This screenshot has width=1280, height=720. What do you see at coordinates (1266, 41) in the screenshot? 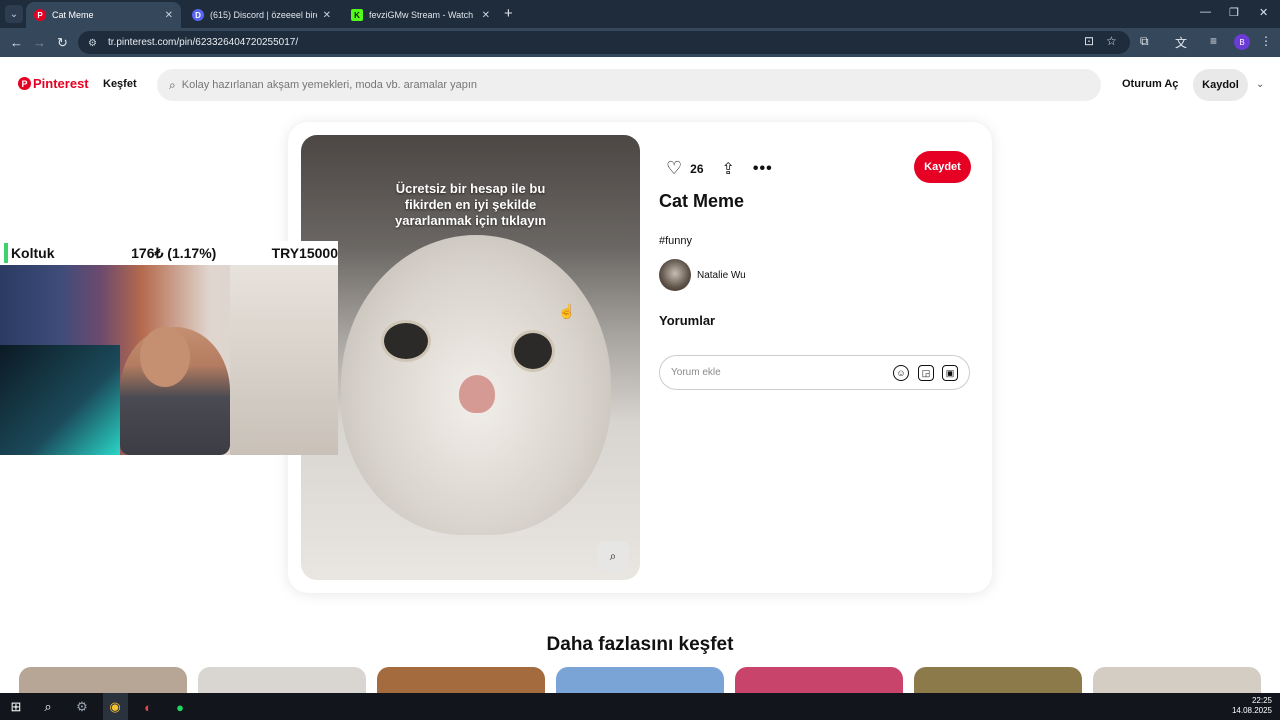
I see `browser-menu-icon: ⋮` at bounding box center [1266, 41].